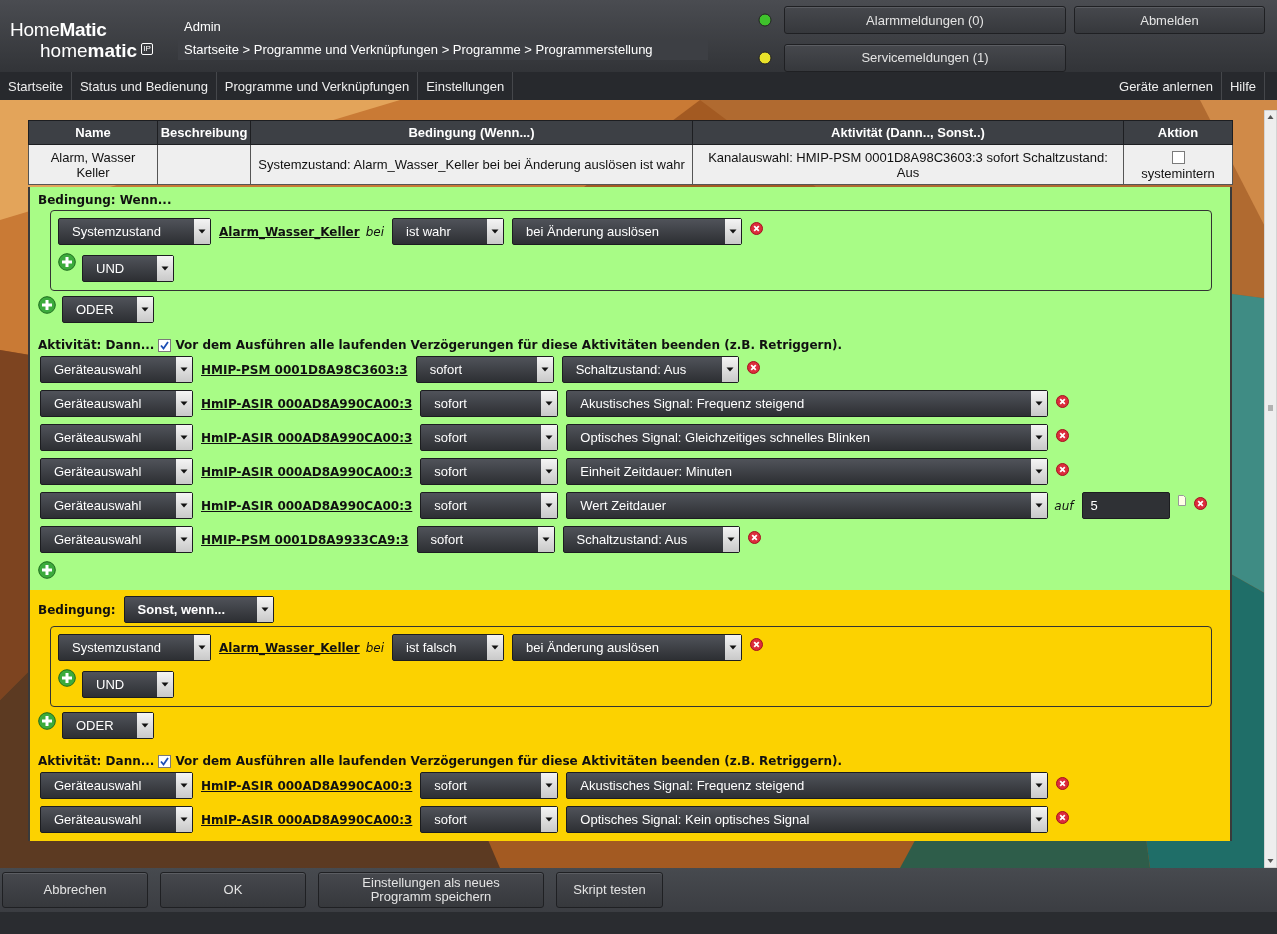 This screenshot has height=934, width=1277. I want to click on column-header: Aktivität (Dann.., Sonst..), so click(908, 132).